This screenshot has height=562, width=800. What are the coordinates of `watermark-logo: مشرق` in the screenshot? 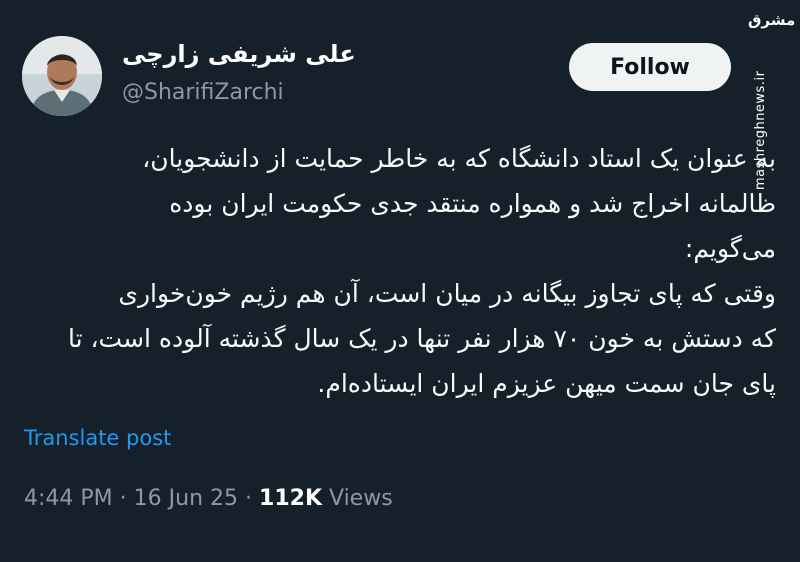 It's located at (771, 28).